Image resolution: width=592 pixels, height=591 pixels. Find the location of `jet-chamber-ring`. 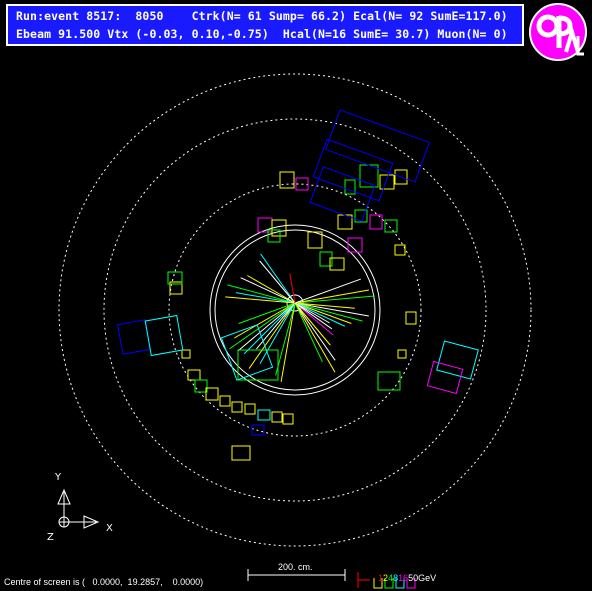

jet-chamber-ring is located at coordinates (295, 310).